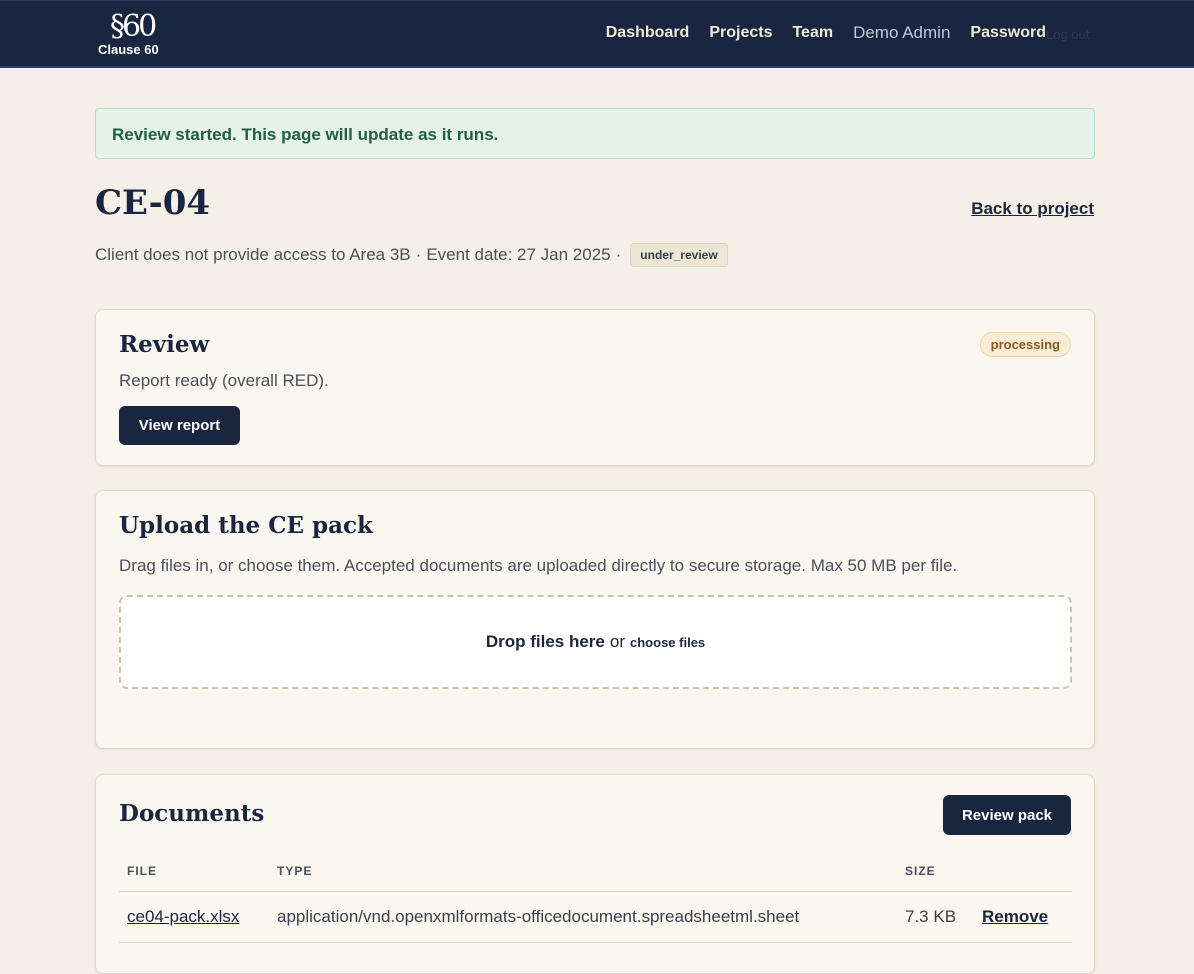 The image size is (1194, 974). I want to click on nav-team: Team, so click(812, 33).